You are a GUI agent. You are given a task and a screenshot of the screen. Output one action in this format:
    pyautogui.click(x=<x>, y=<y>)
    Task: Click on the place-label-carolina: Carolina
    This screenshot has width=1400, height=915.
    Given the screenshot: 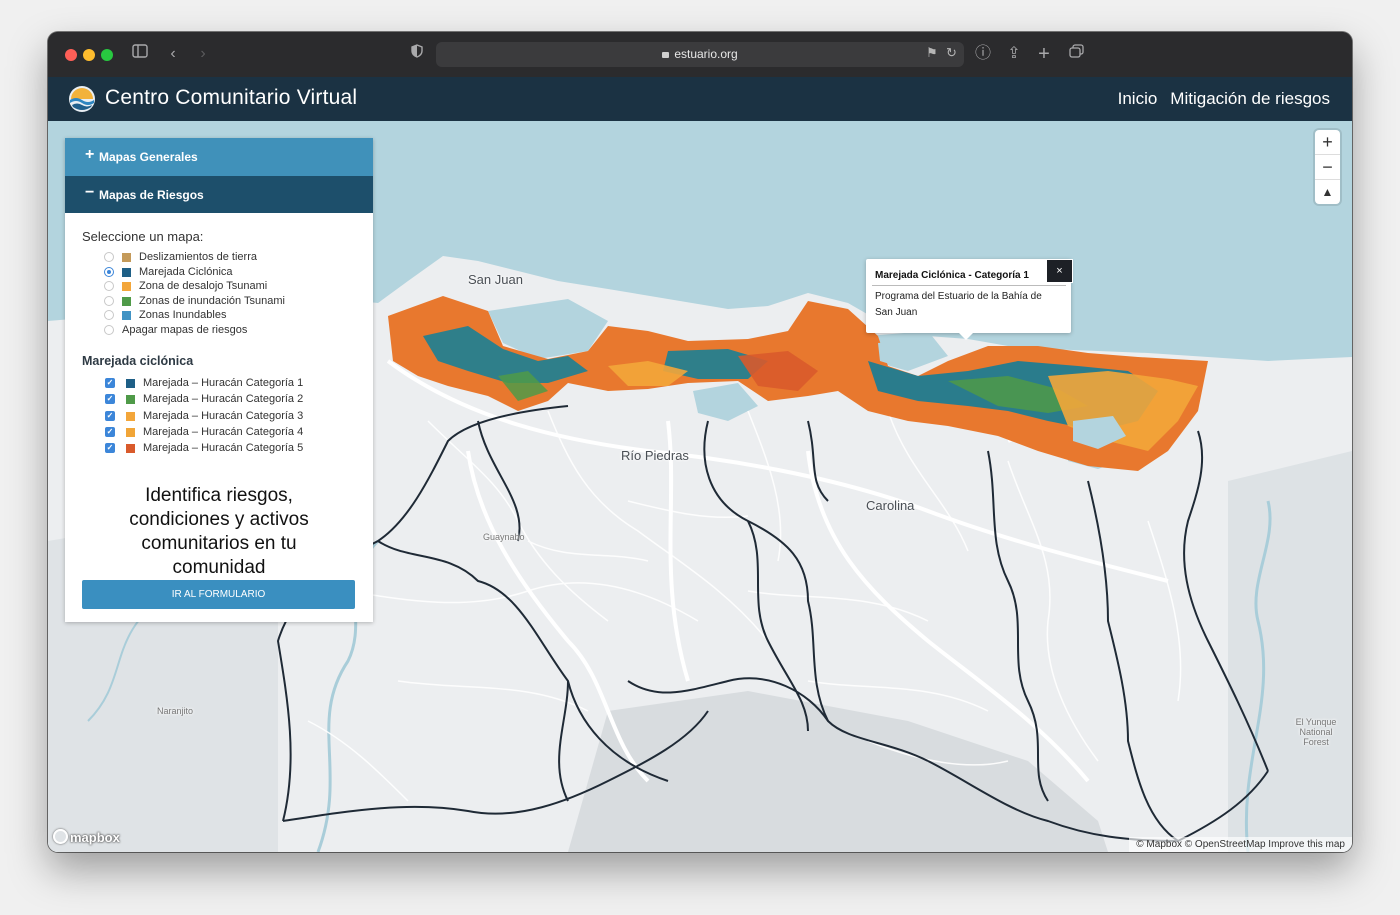 What is the action you would take?
    pyautogui.click(x=890, y=505)
    